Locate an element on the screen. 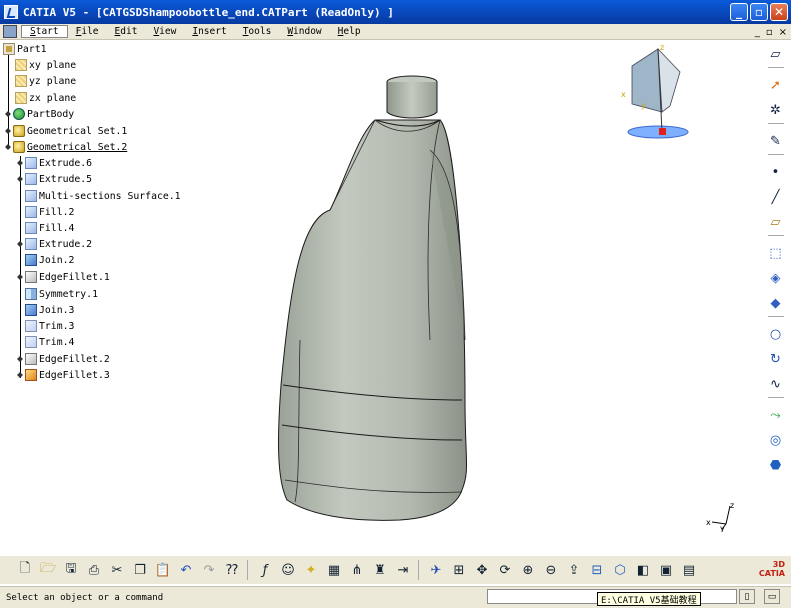  tree-node-zx-plane: zx plane is located at coordinates (45, 98).